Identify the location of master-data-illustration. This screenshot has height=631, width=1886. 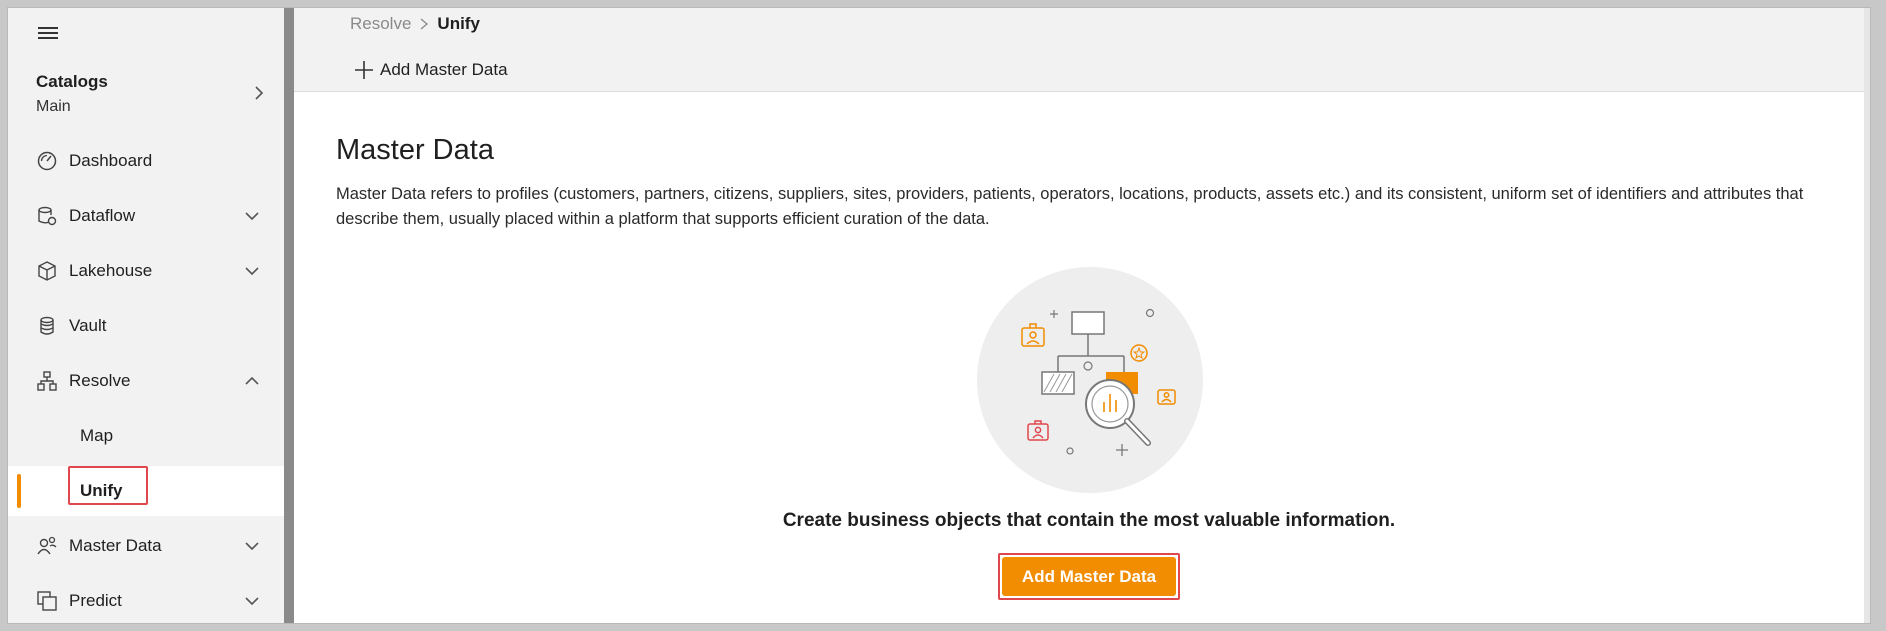
(1090, 380).